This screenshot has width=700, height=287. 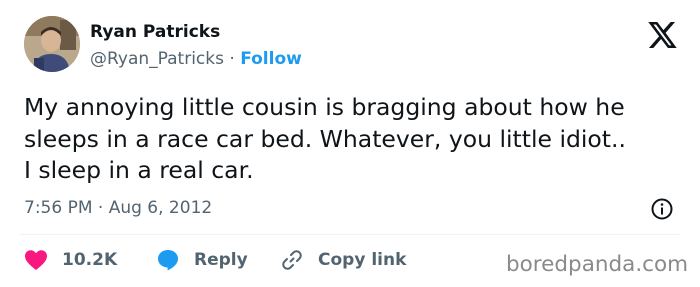 I want to click on like-button: 10.2K, so click(x=70, y=260).